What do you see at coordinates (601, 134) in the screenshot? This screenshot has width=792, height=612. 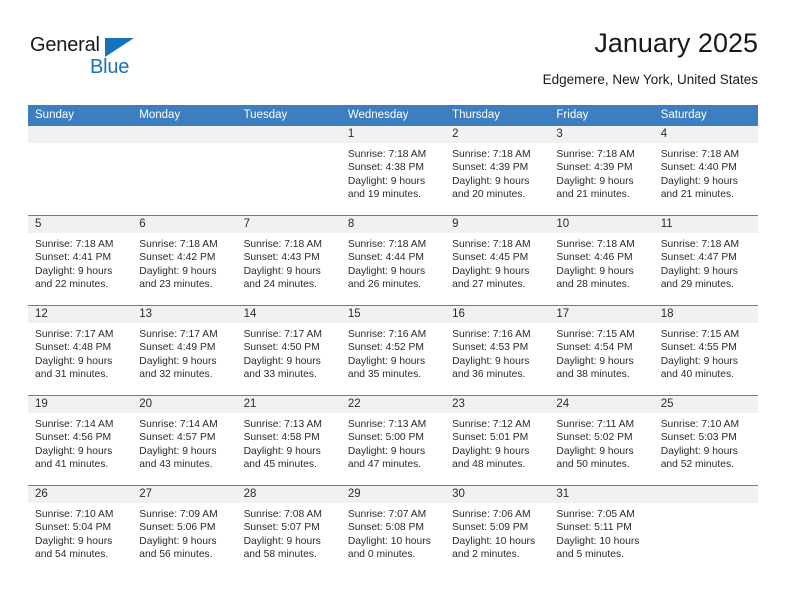 I see `day-number: 3` at bounding box center [601, 134].